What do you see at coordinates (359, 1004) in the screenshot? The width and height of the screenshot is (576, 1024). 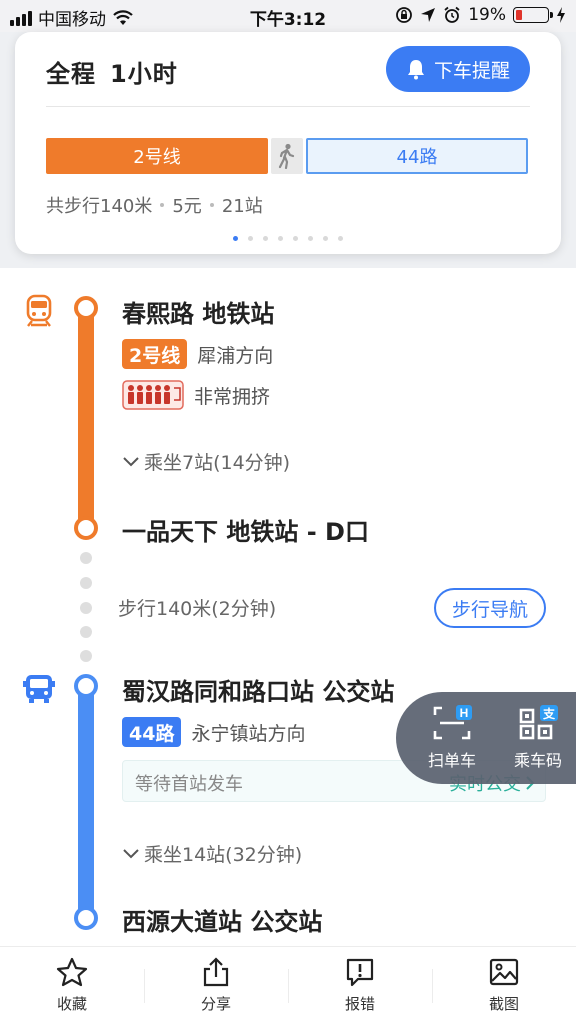 I see `report-error-label: 报错` at bounding box center [359, 1004].